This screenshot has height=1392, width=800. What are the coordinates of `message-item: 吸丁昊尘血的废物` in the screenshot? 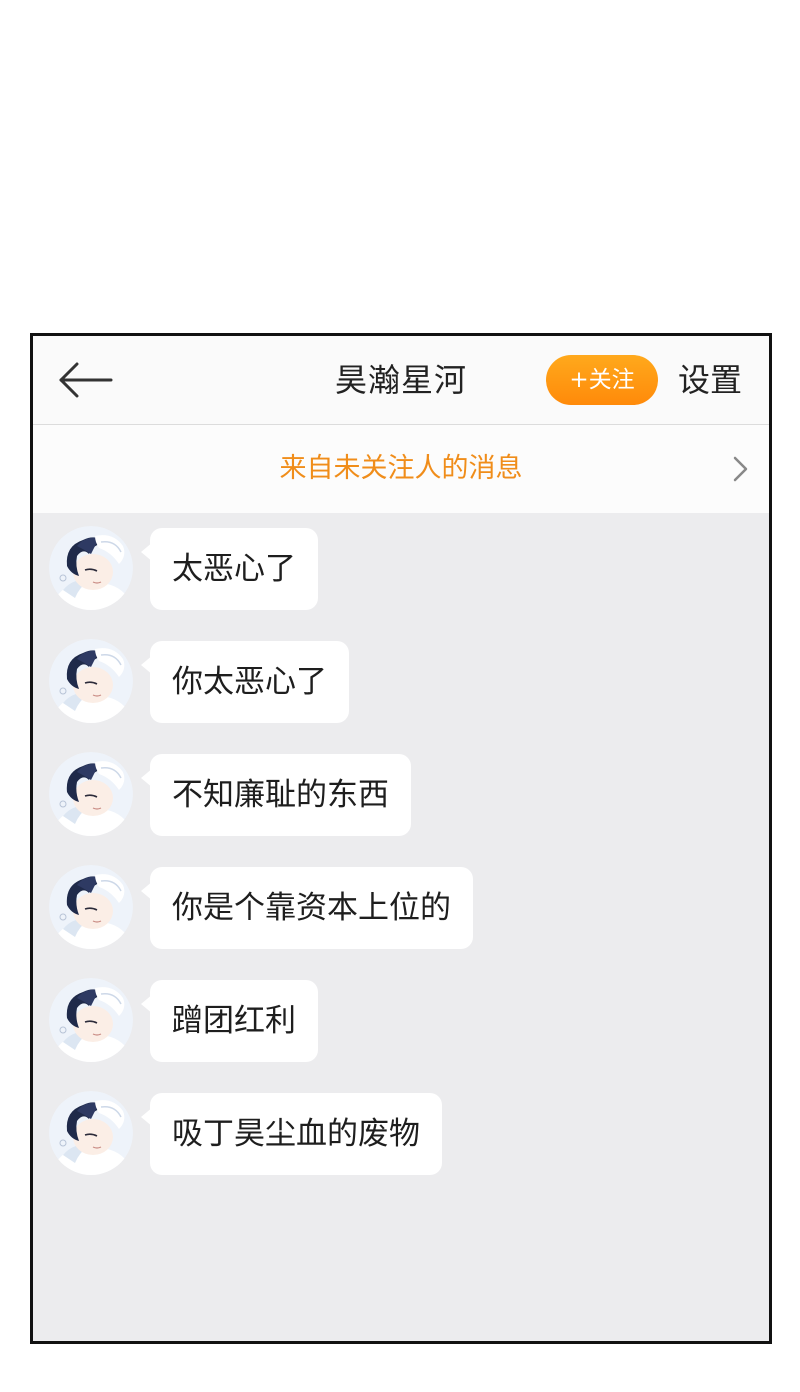 It's located at (401, 1127).